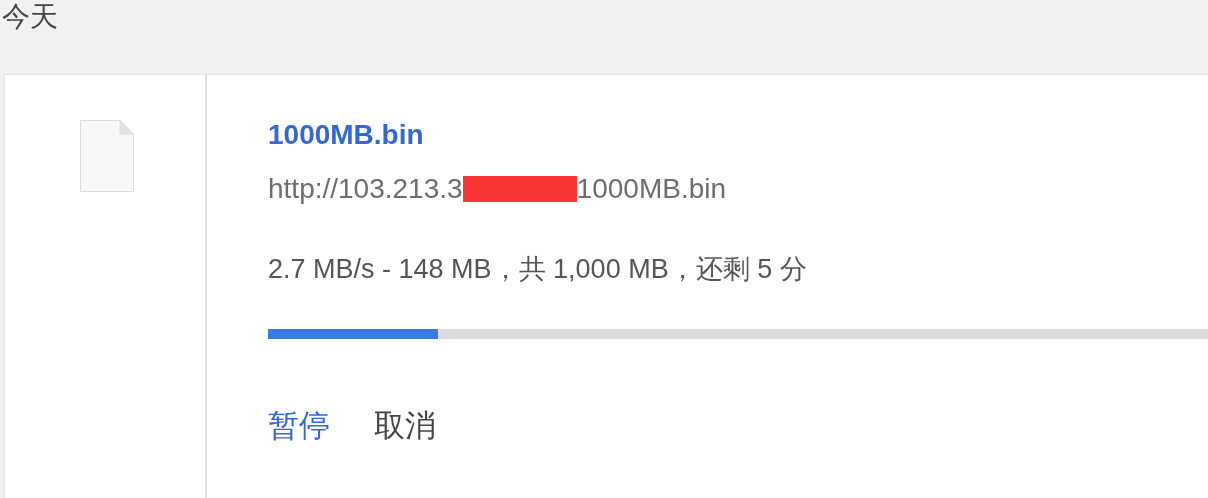  What do you see at coordinates (299, 426) in the screenshot?
I see `pause-button: 暂停` at bounding box center [299, 426].